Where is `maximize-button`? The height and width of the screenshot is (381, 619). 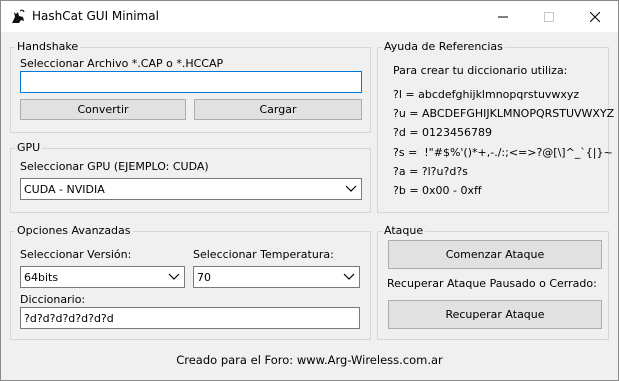 maximize-button is located at coordinates (549, 16).